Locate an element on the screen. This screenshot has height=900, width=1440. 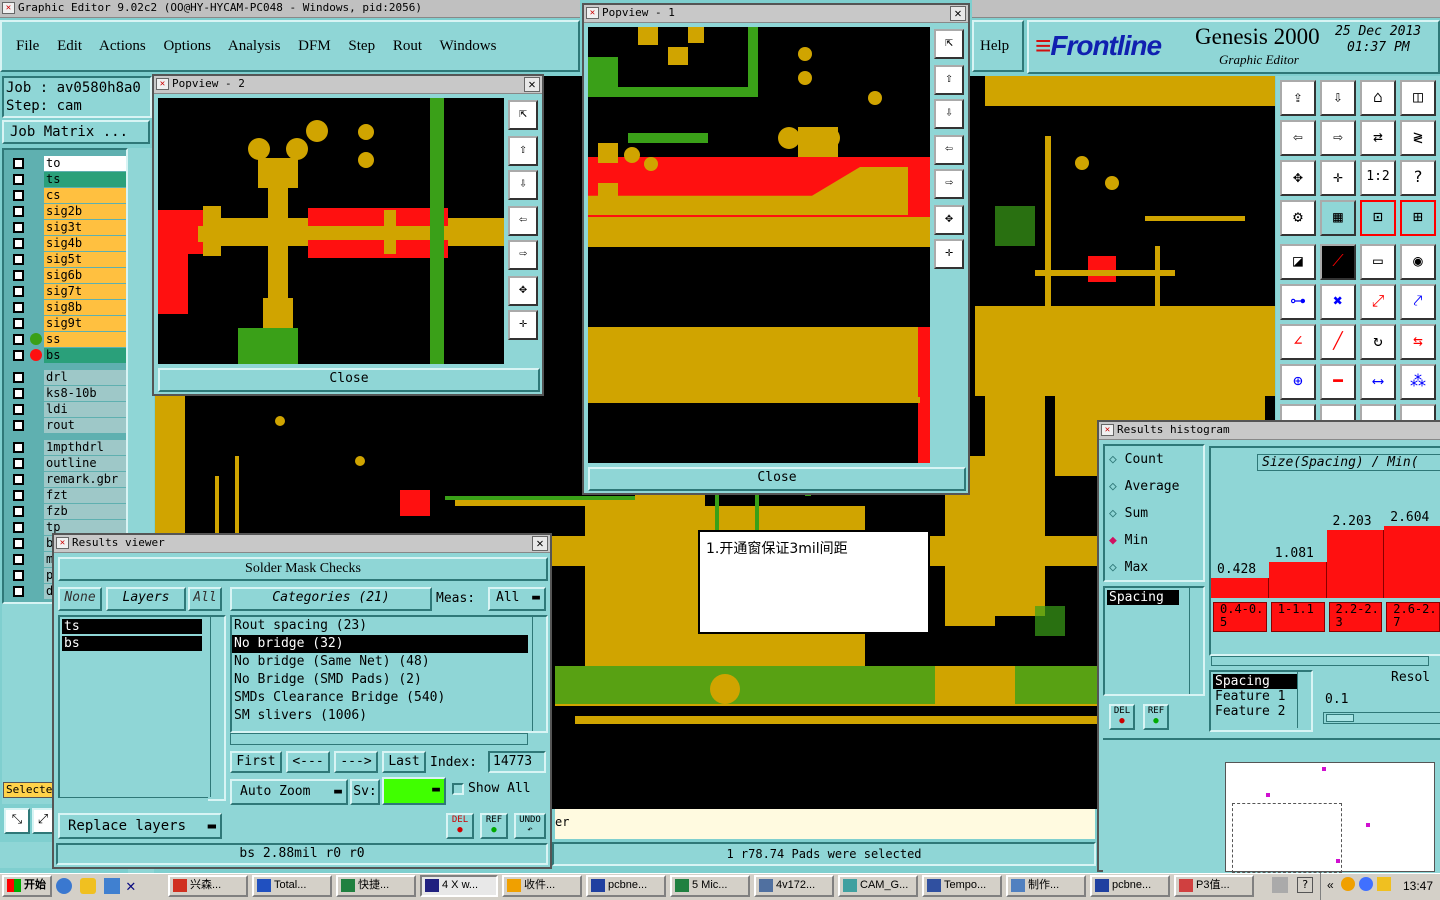
ref-button: REF ● is located at coordinates (494, 826).